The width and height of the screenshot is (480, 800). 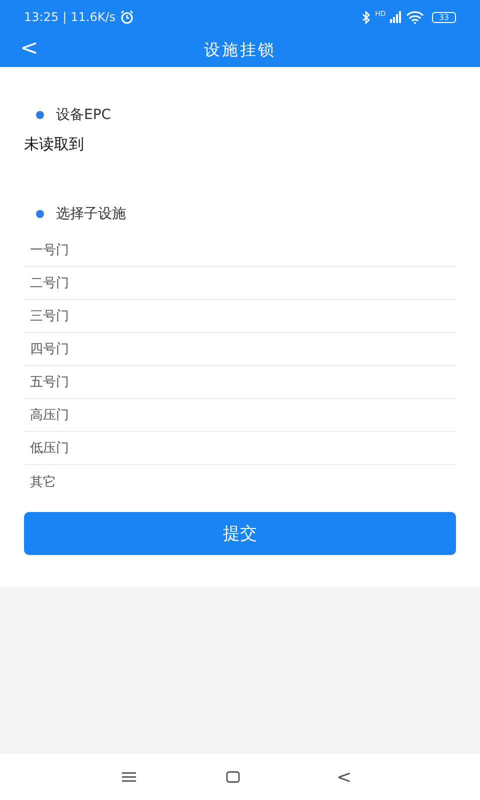 I want to click on facility-option: 二号门, so click(x=240, y=283).